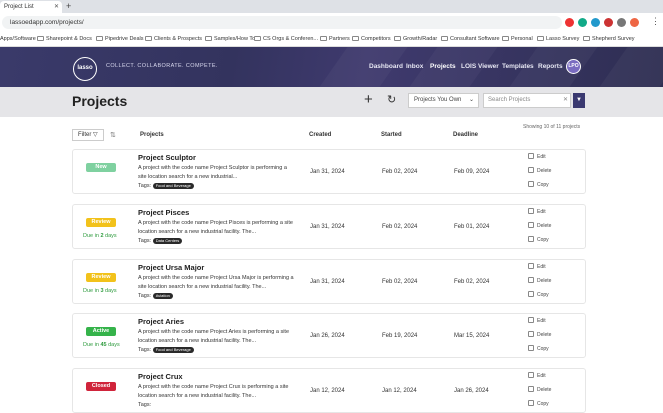  Describe the element at coordinates (335, 39) in the screenshot. I see `bookmark-item: Partners` at that location.